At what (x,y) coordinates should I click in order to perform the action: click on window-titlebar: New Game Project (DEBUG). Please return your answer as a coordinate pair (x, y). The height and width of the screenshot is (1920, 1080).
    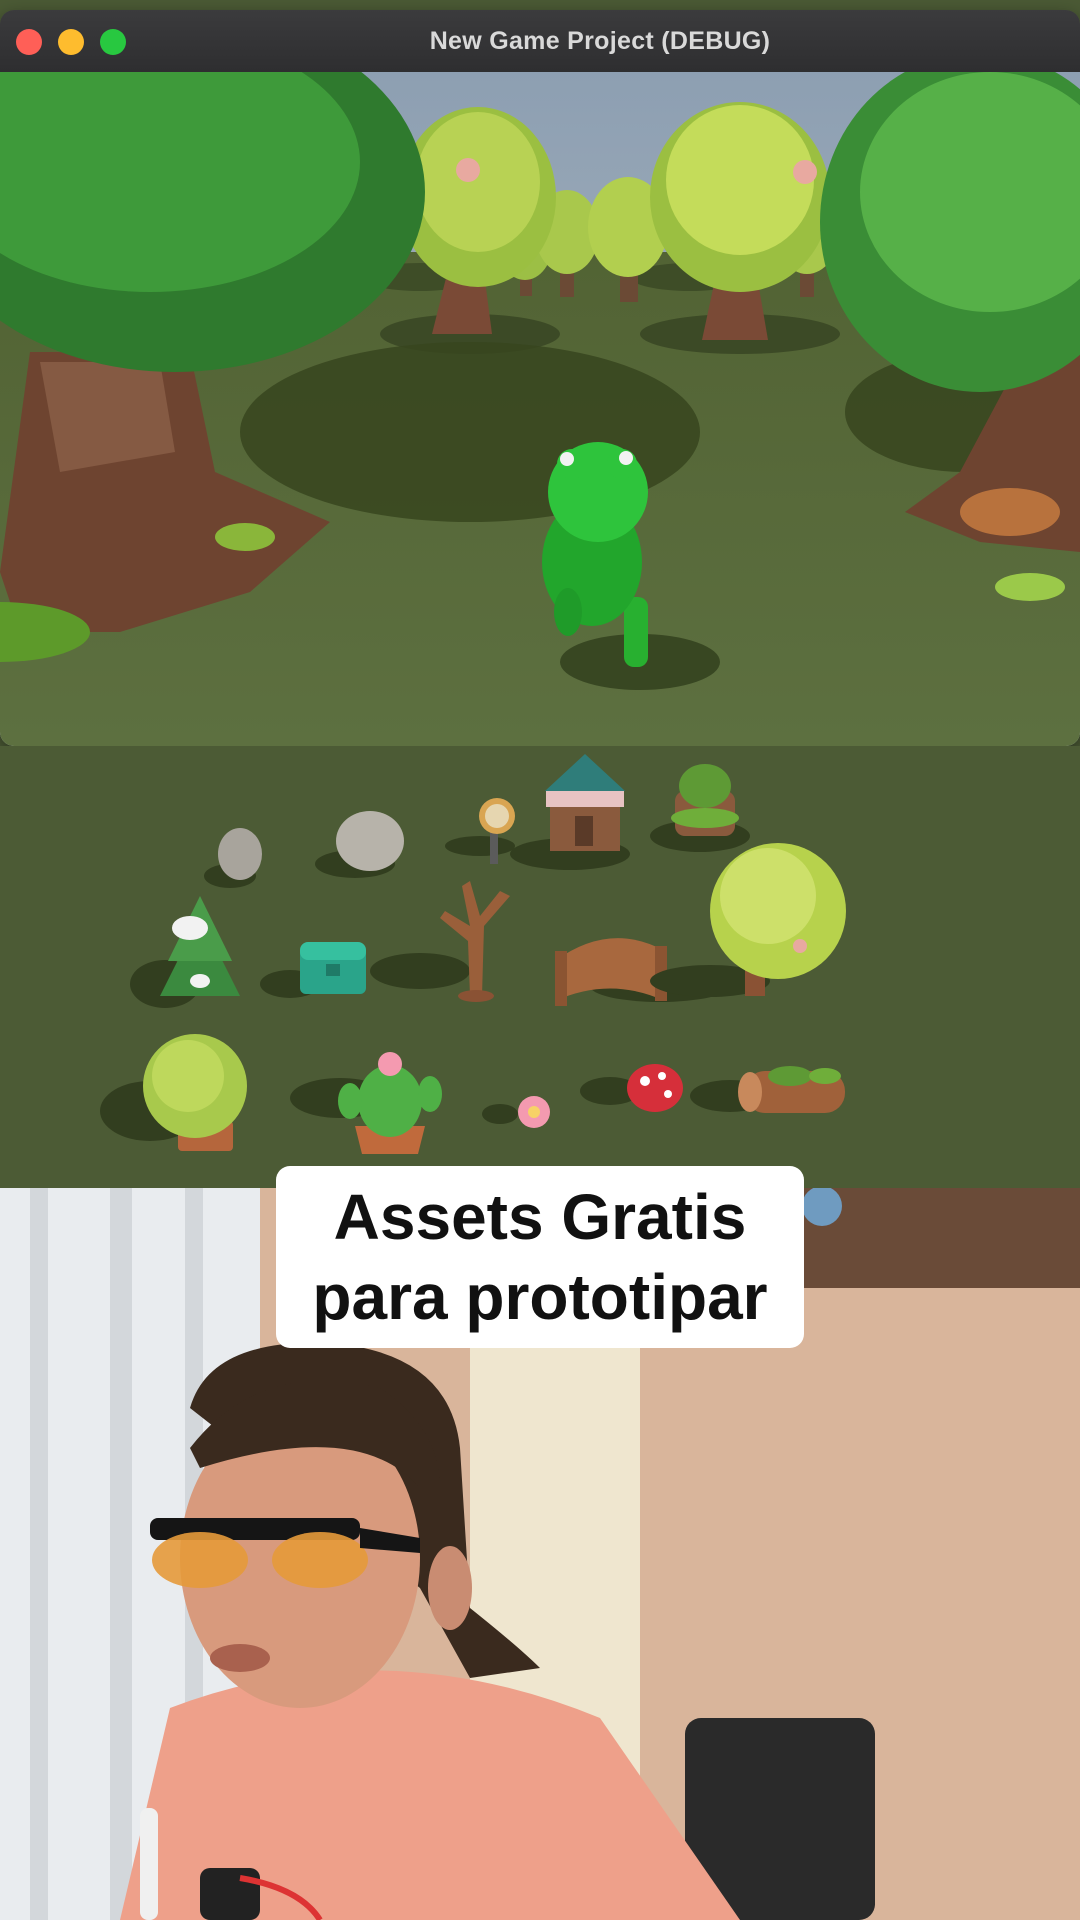
    Looking at the image, I should click on (540, 41).